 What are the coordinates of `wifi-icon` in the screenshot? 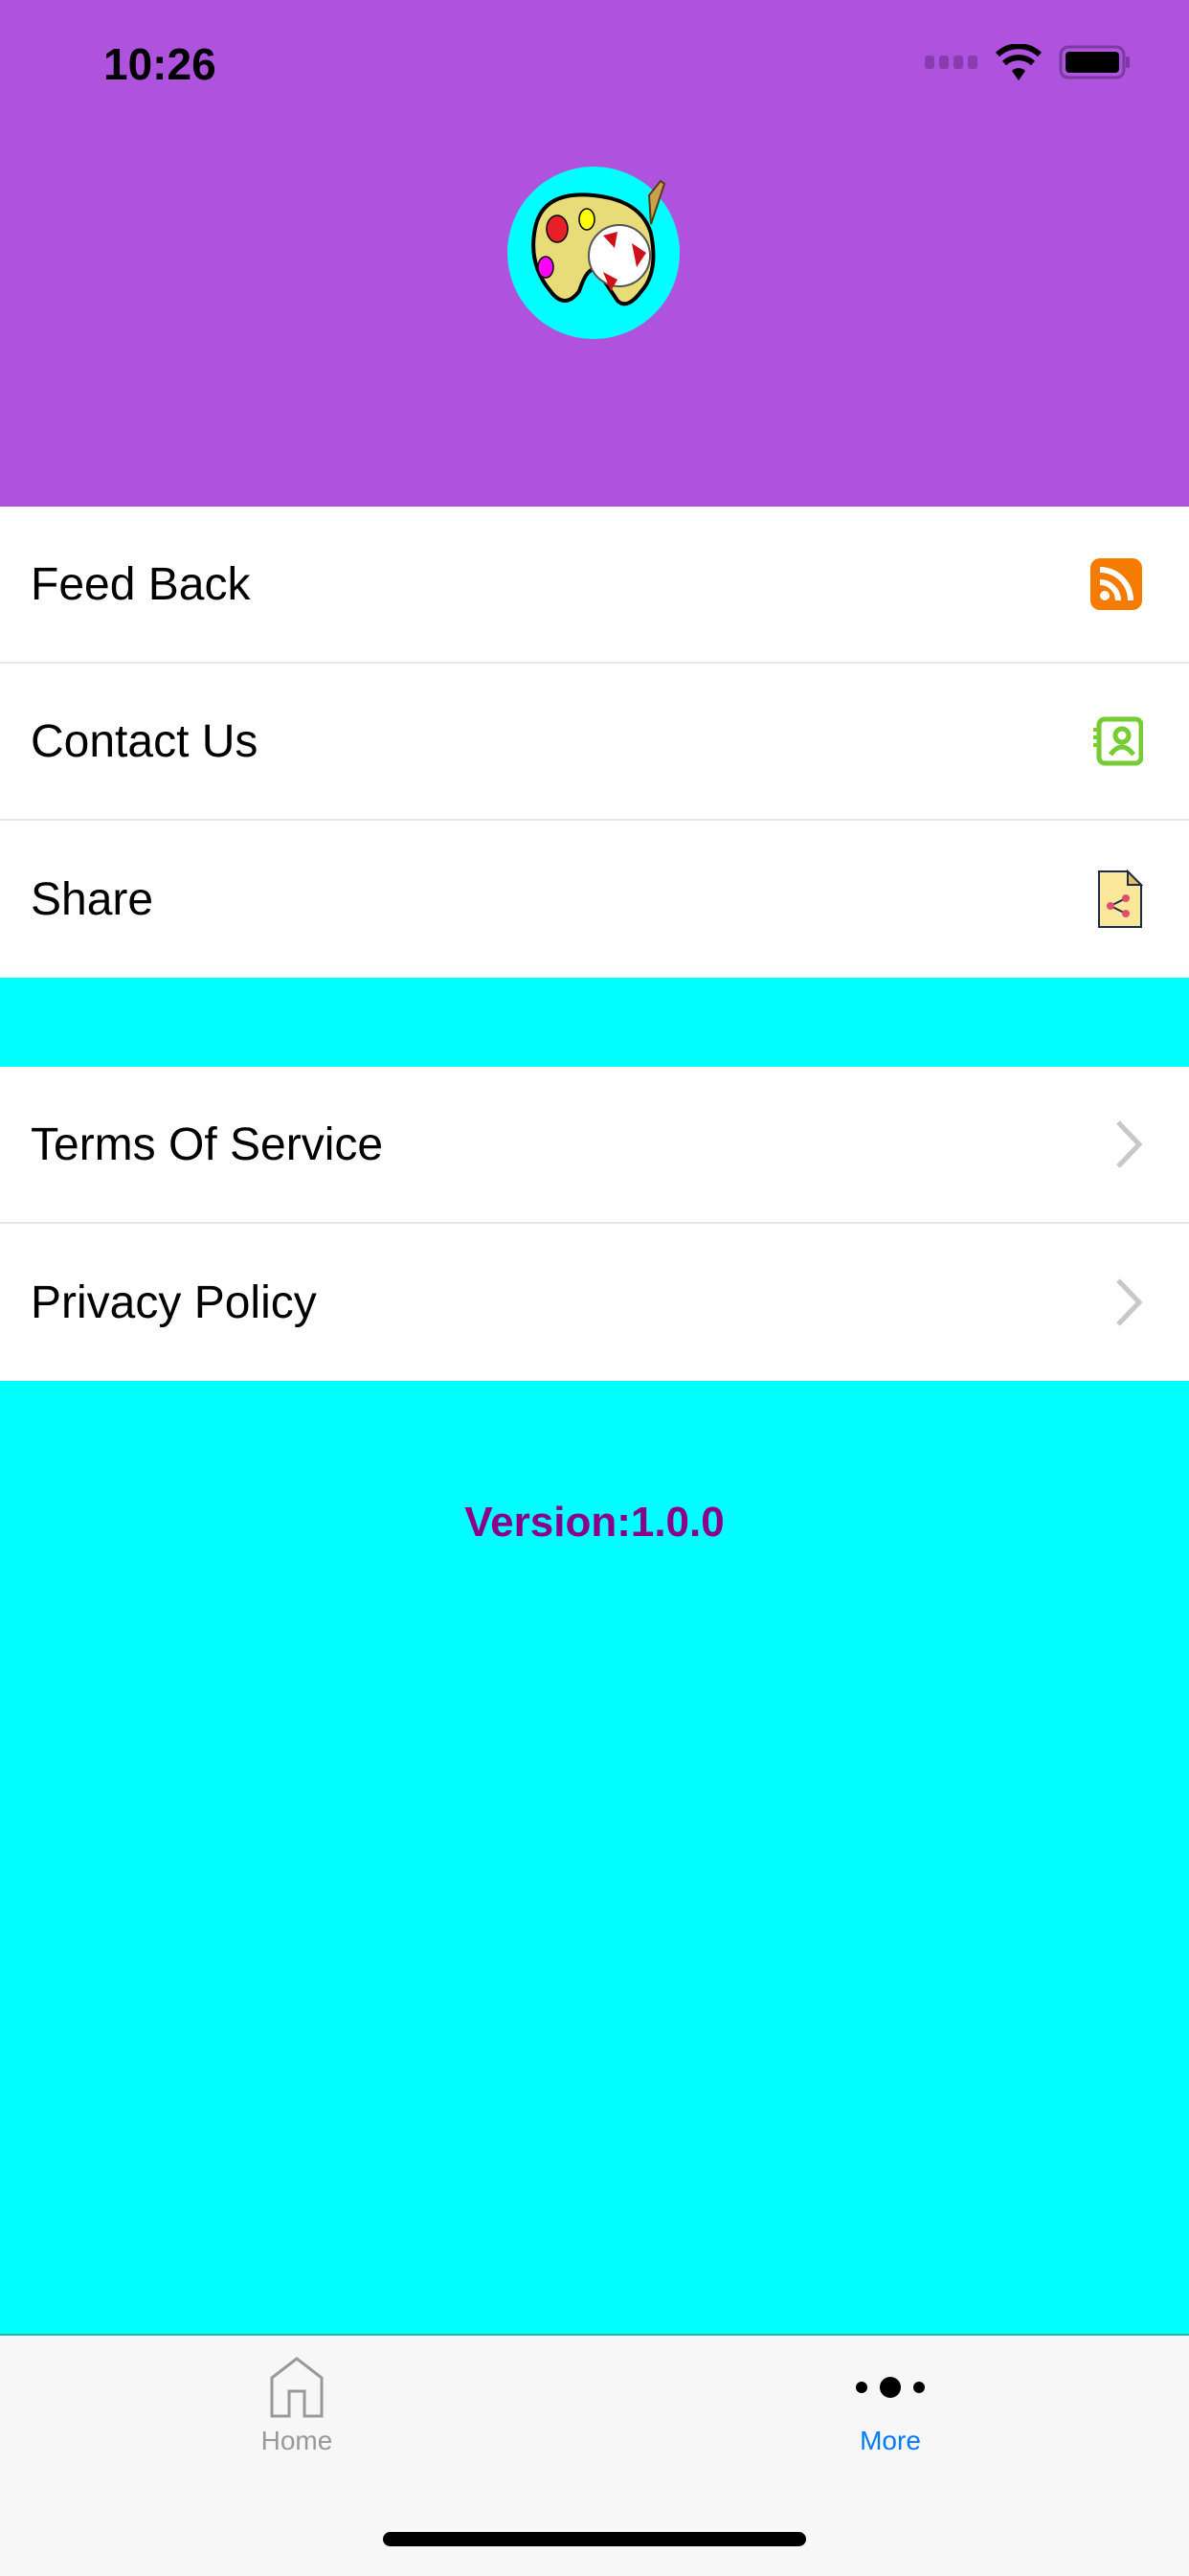 It's located at (1019, 62).